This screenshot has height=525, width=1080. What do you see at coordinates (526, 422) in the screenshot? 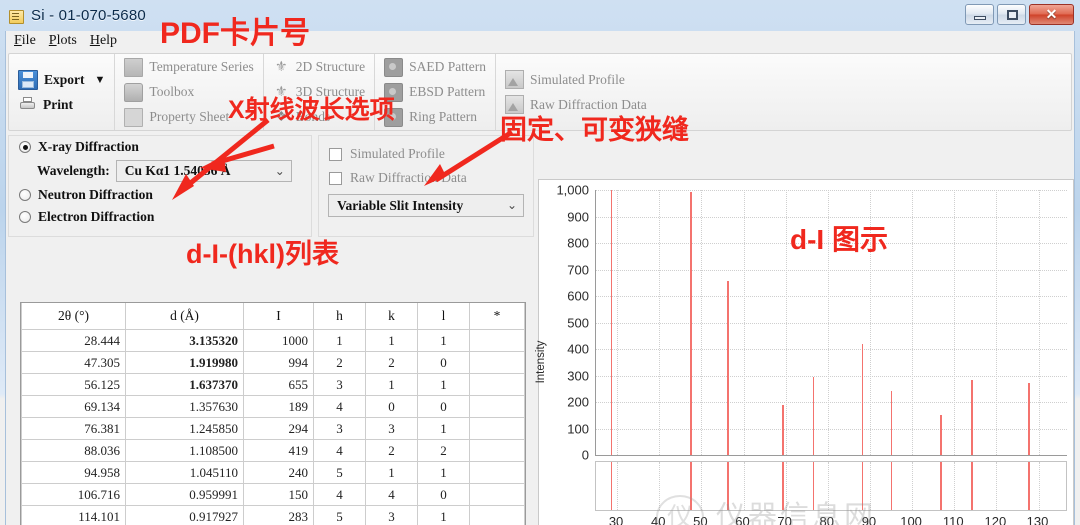
I see `scroll-track` at bounding box center [526, 422].